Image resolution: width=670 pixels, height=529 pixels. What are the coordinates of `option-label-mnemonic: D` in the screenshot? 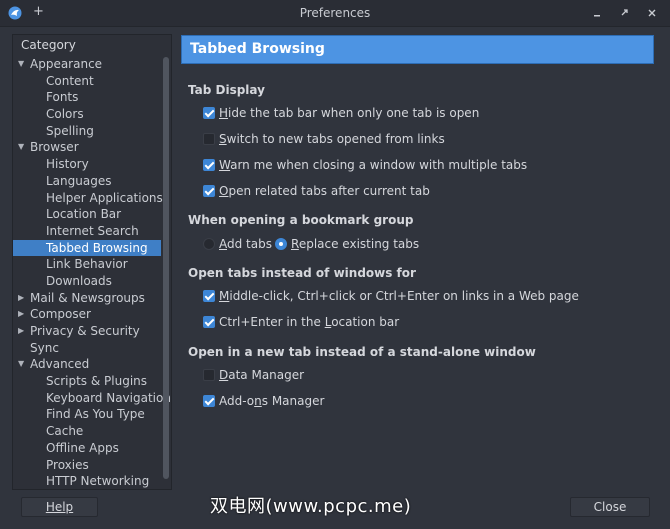 It's located at (224, 375).